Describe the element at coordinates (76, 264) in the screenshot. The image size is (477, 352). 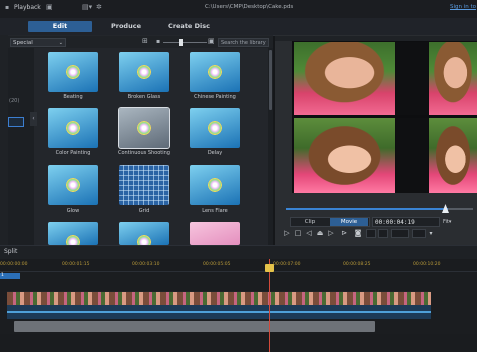
I see `ruler-tick-label: 00:00:01:15` at that location.